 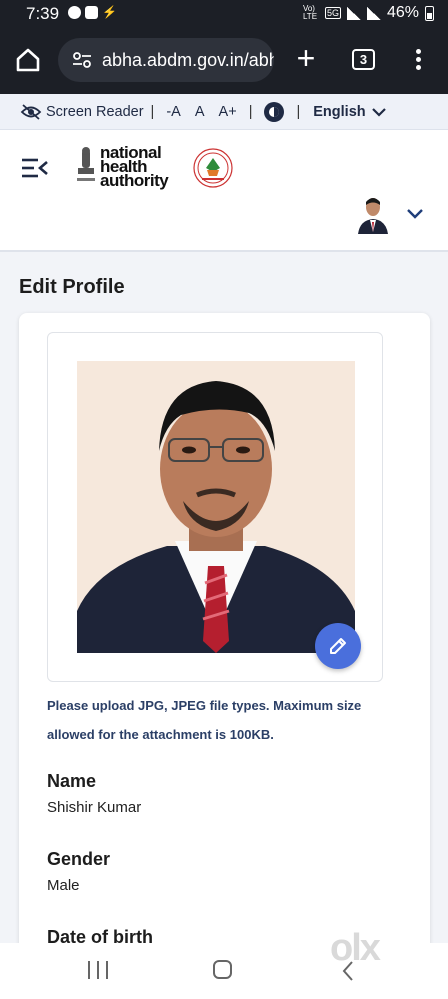 I want to click on gallery-notification-icon, so click(x=91, y=12).